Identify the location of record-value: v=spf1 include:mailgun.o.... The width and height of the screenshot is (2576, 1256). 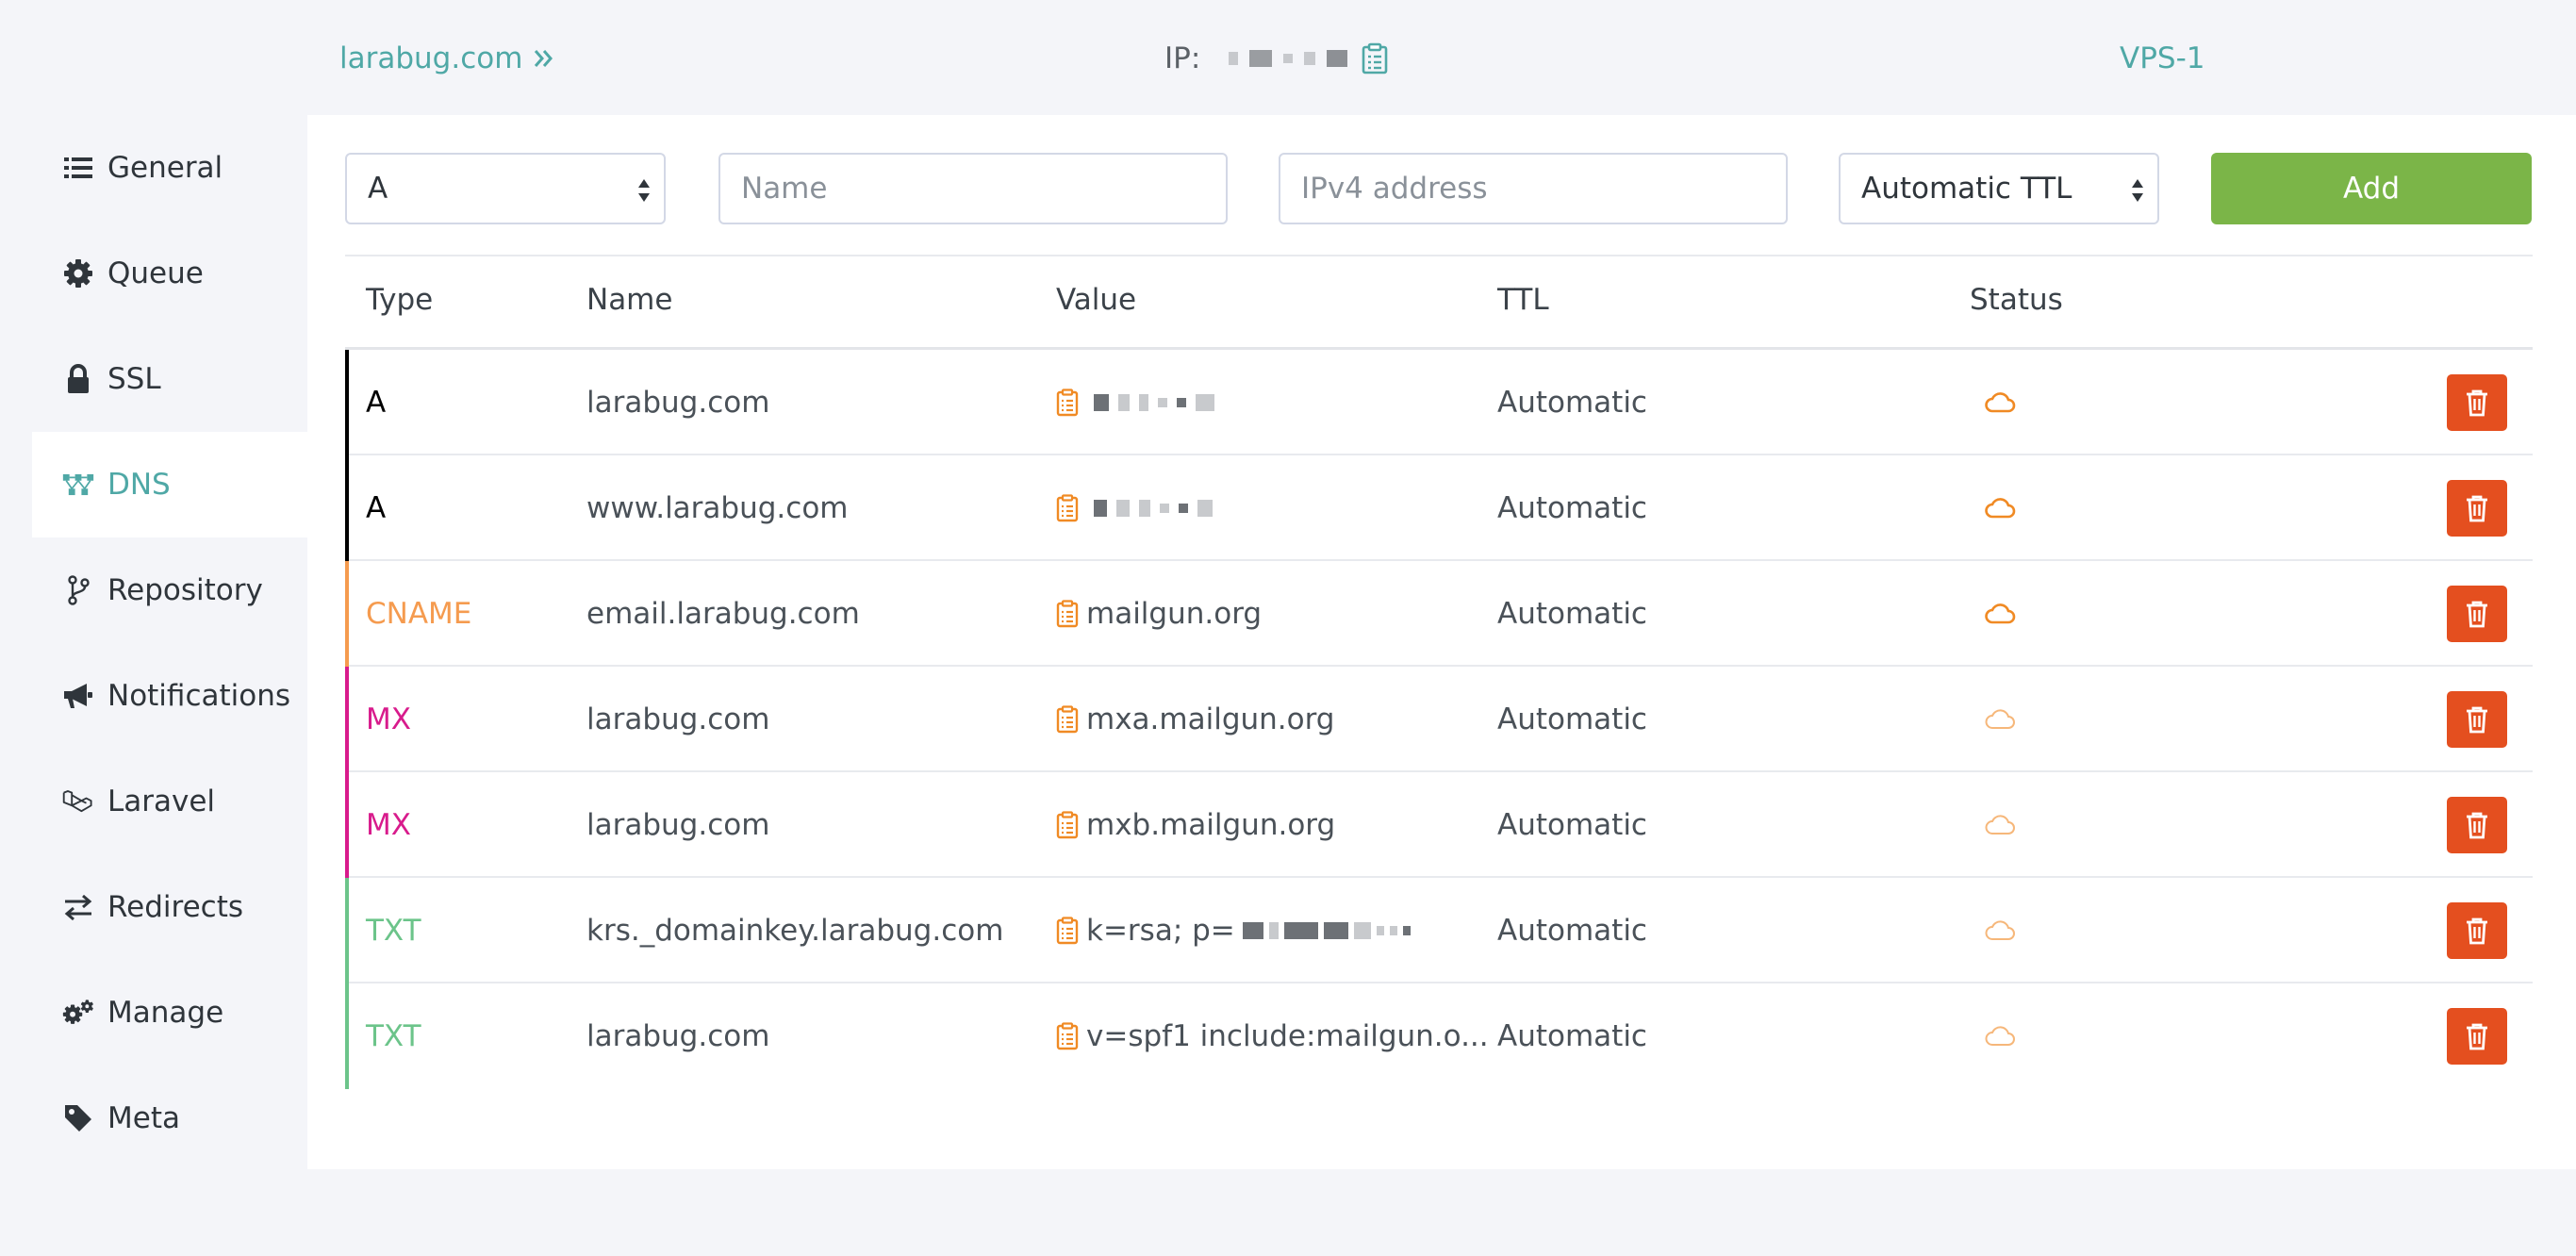
(1272, 1036).